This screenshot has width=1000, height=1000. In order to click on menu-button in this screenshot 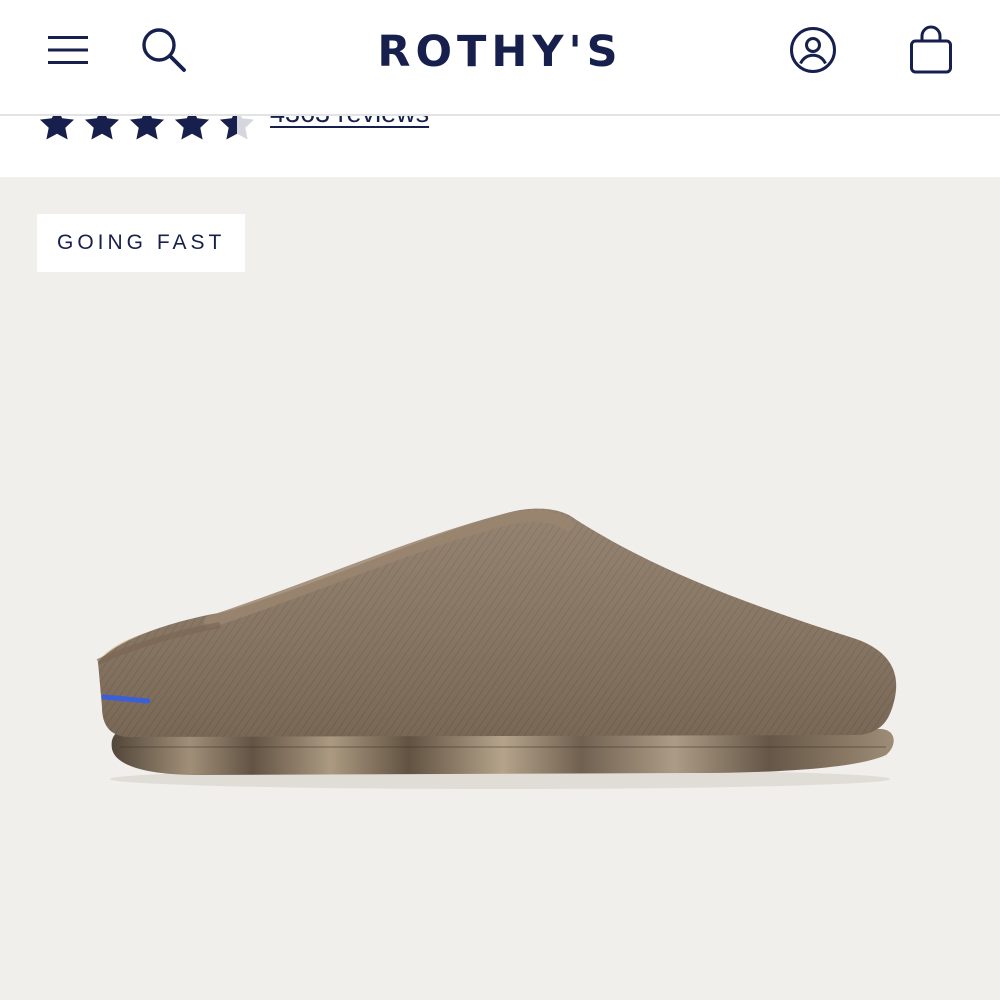, I will do `click(68, 50)`.